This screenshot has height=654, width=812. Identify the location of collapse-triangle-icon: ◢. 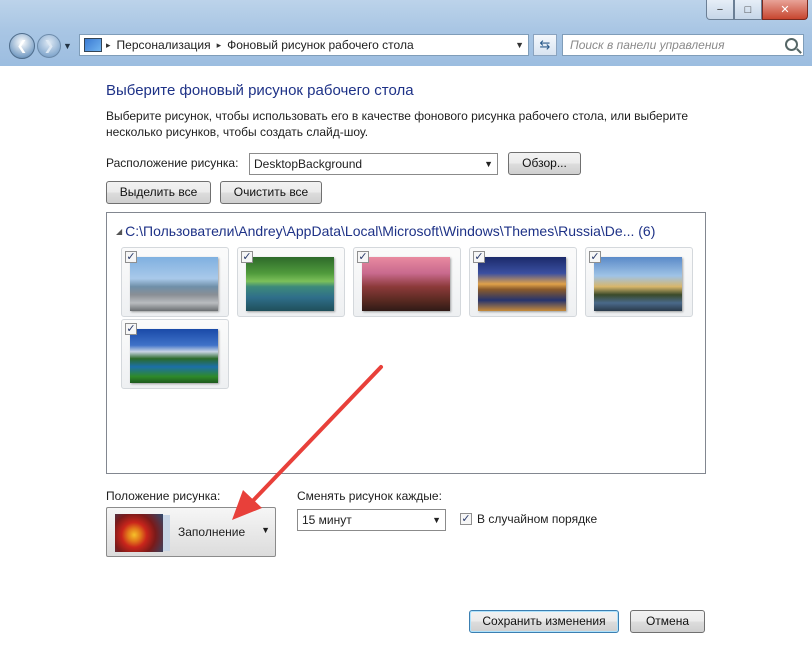
(119, 231).